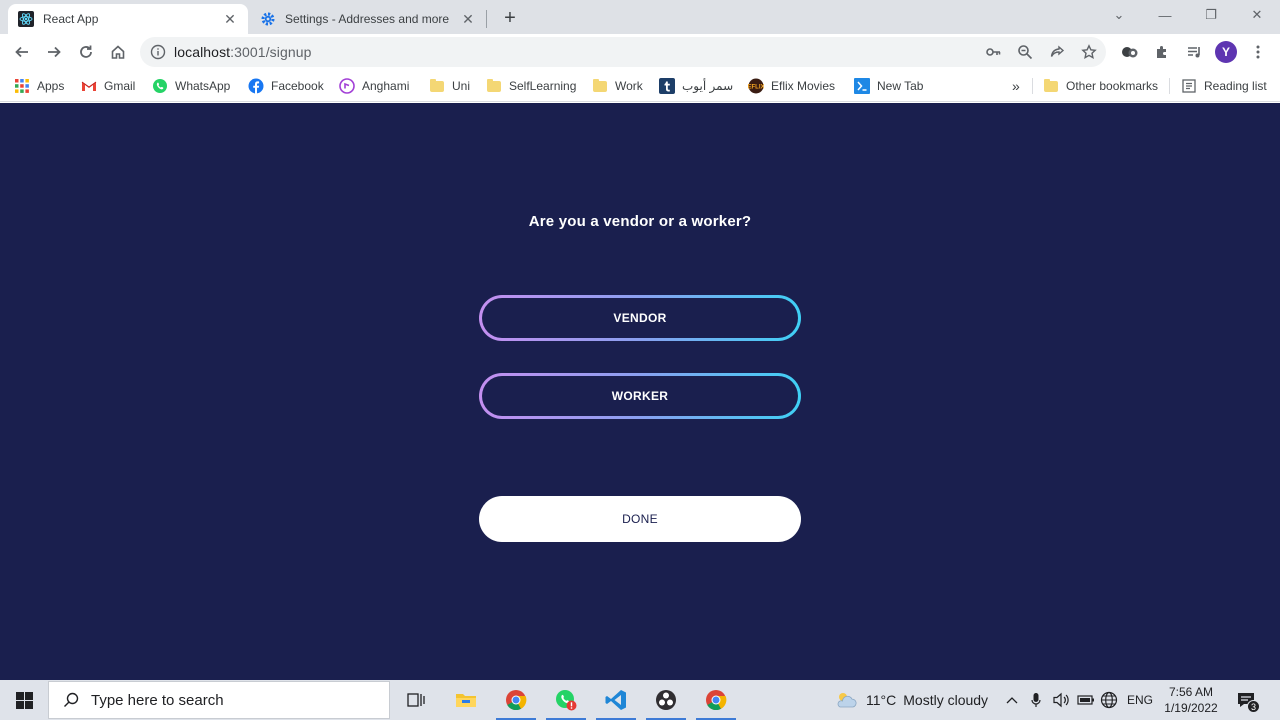 The width and height of the screenshot is (1280, 720). What do you see at coordinates (881, 700) in the screenshot?
I see `weather-temp: 11°C` at bounding box center [881, 700].